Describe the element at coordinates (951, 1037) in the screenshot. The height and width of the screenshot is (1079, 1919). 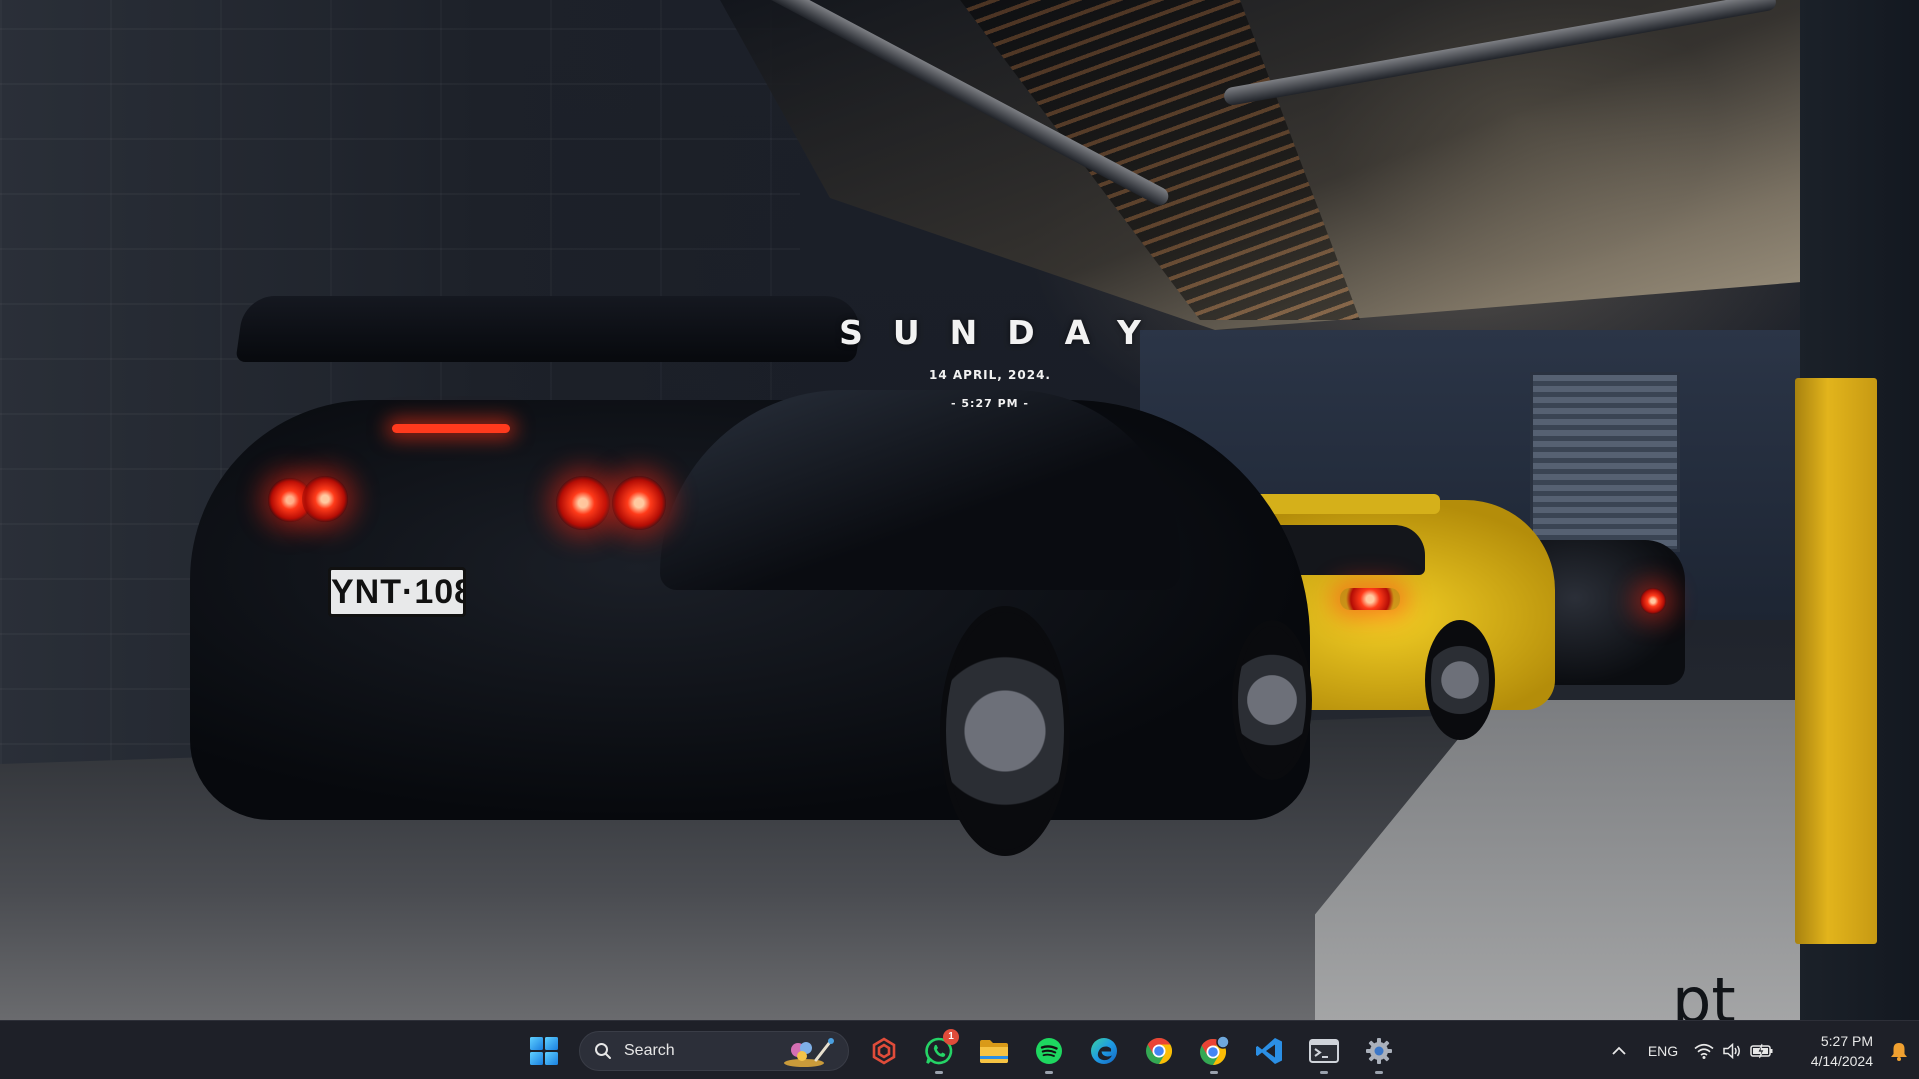
I see `notification-badge: 1` at that location.